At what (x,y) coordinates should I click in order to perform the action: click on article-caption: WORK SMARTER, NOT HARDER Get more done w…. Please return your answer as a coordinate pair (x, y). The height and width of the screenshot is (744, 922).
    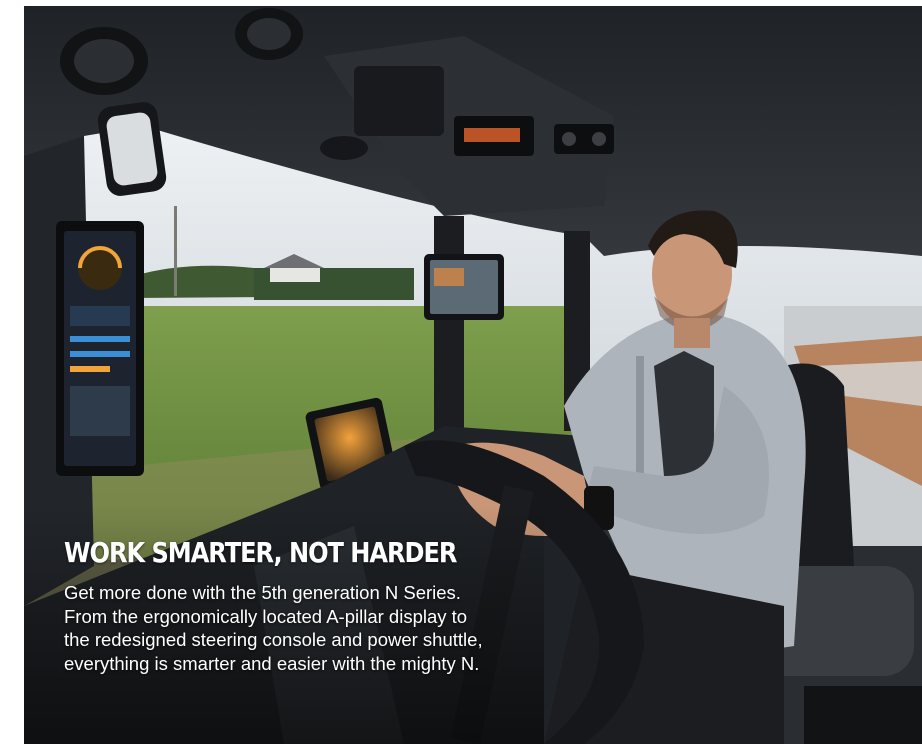
    Looking at the image, I should click on (279, 605).